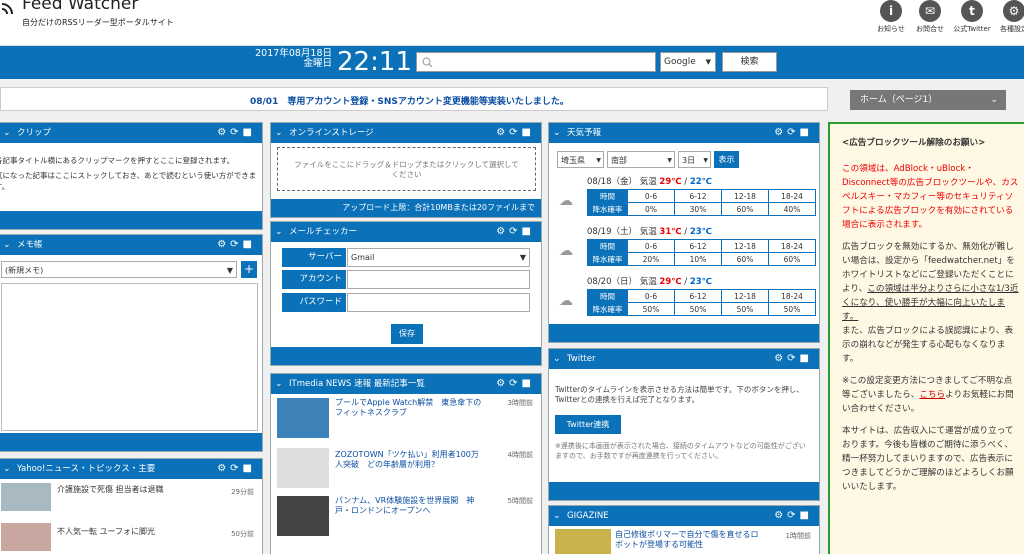 The width and height of the screenshot is (1024, 554). Describe the element at coordinates (407, 334) in the screenshot. I see `save-button: 保存` at that location.